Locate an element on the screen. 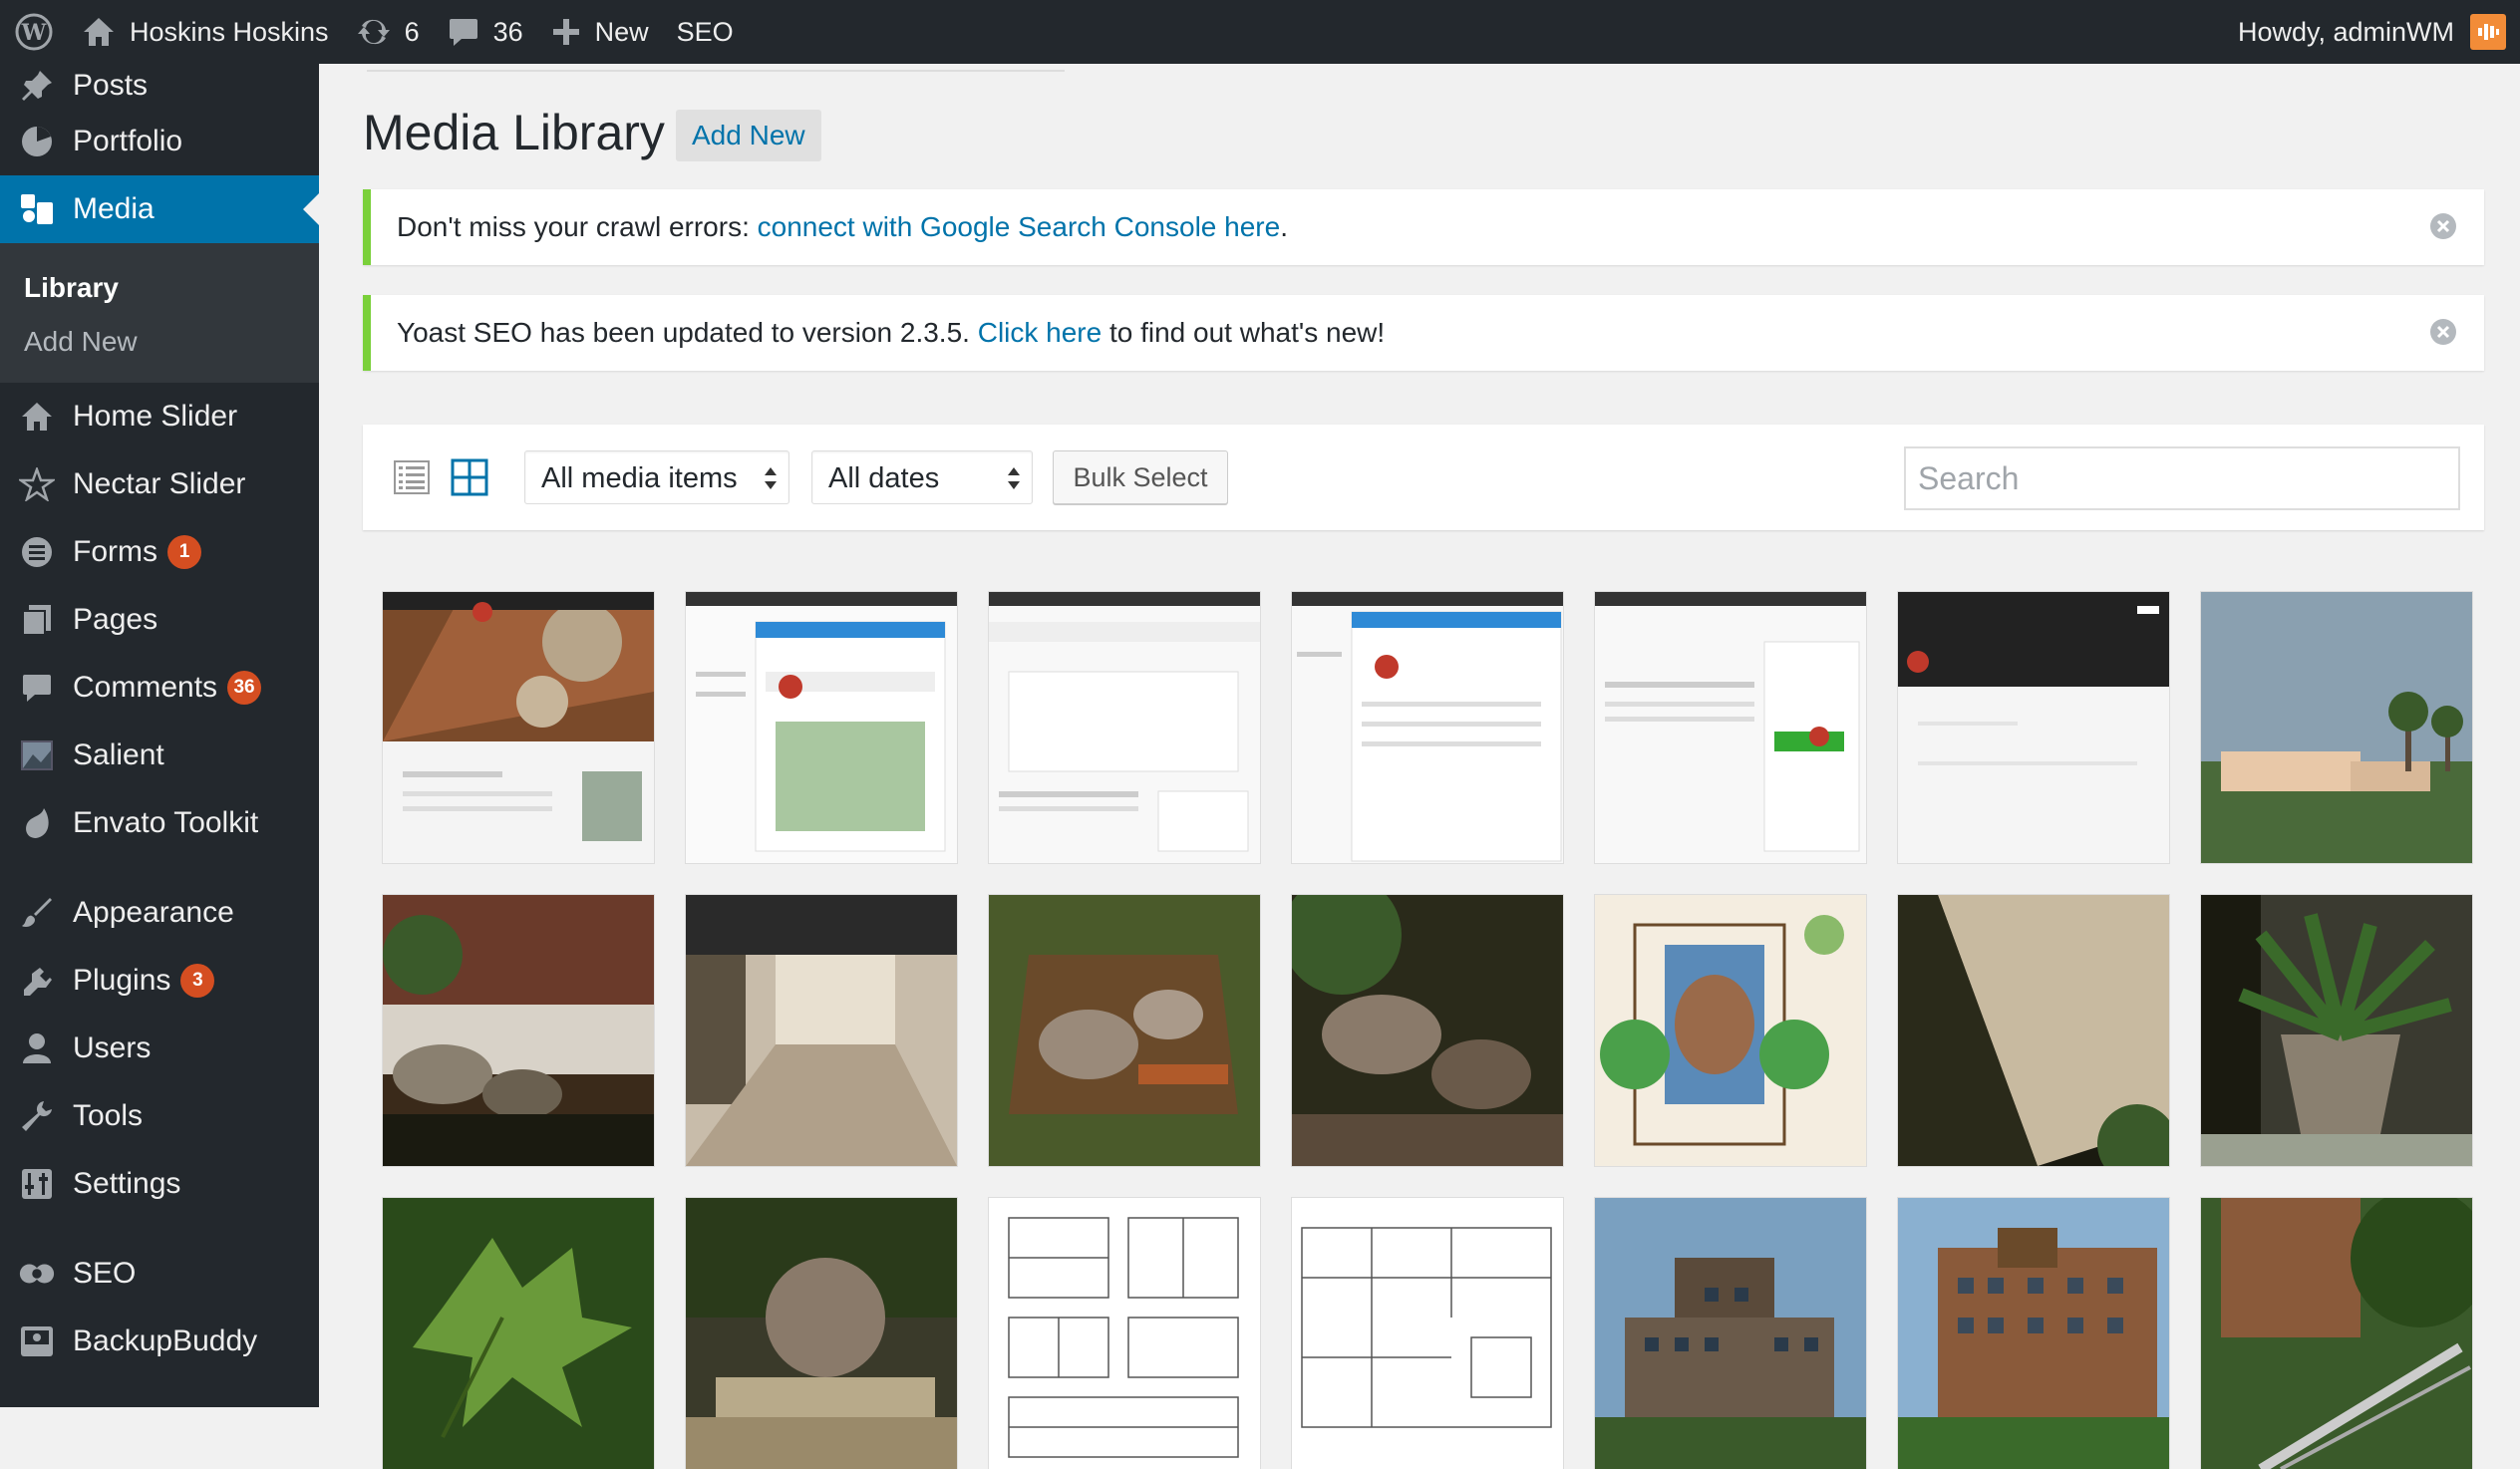  comments-link: 36 is located at coordinates (485, 32).